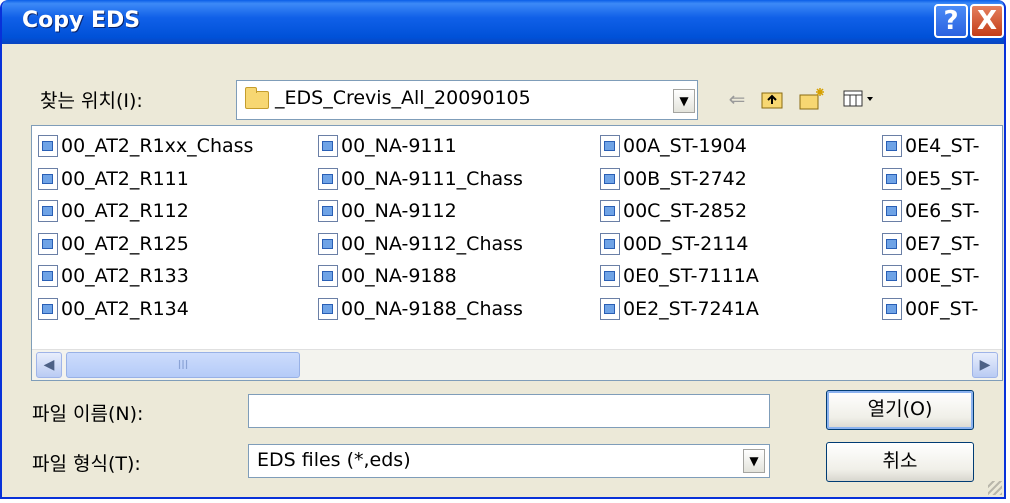 This screenshot has height=503, width=1010. What do you see at coordinates (985, 365) in the screenshot?
I see `scroll-right-icon: ▶` at bounding box center [985, 365].